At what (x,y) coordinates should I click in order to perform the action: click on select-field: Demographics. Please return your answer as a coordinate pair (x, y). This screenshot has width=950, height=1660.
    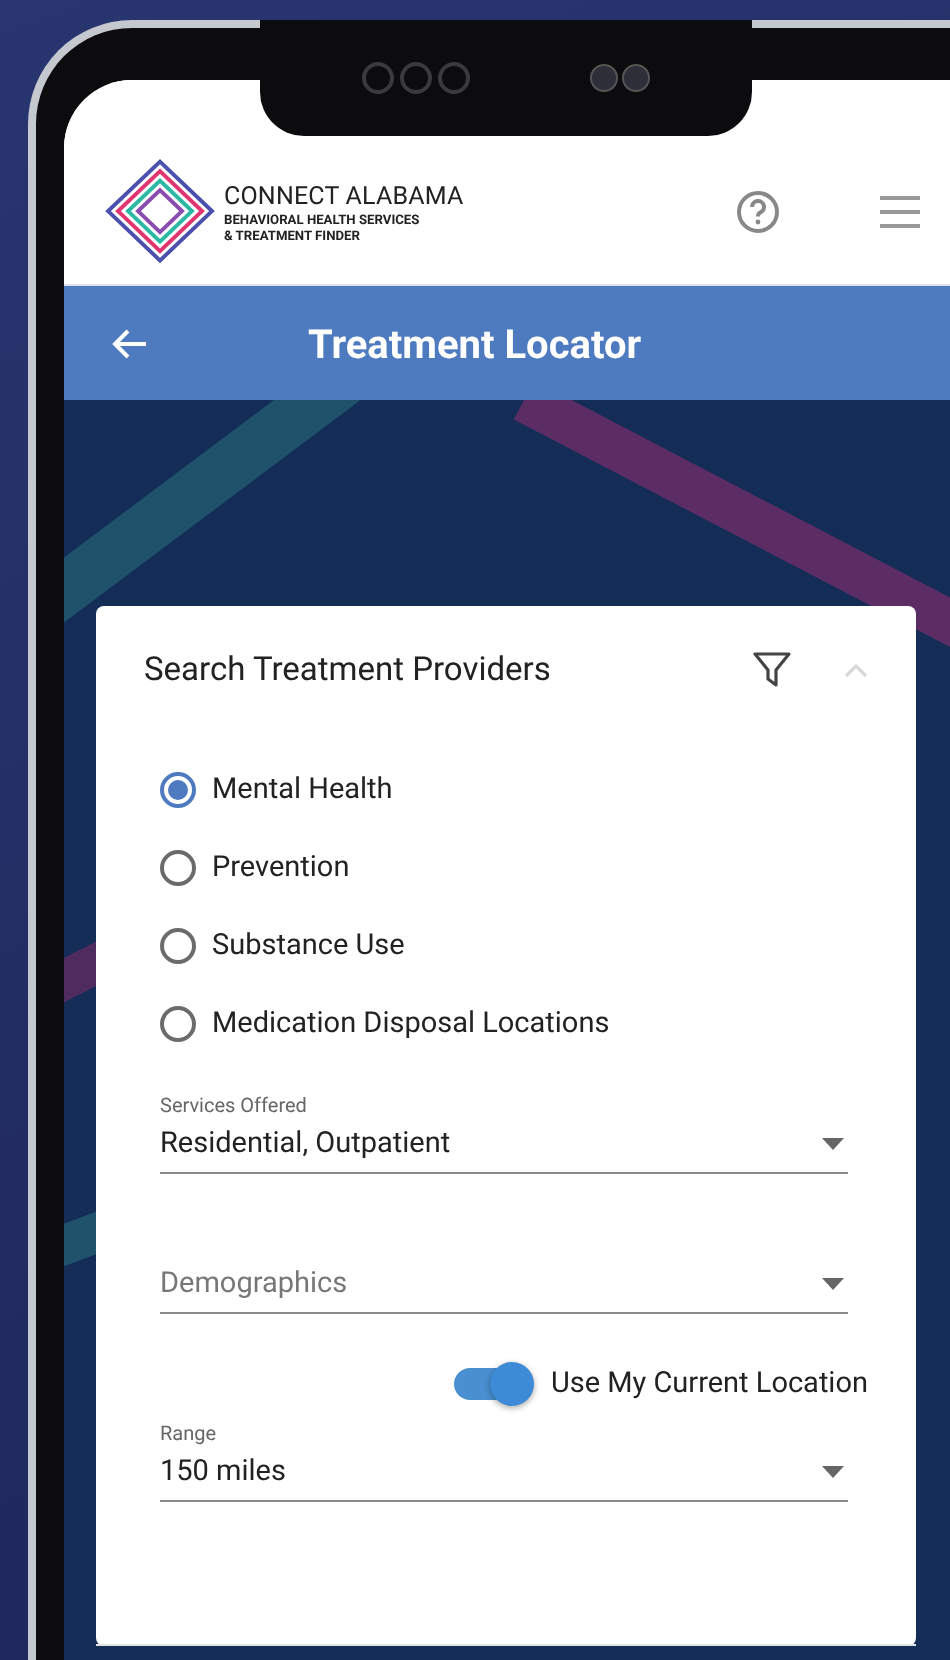
    Looking at the image, I should click on (504, 1290).